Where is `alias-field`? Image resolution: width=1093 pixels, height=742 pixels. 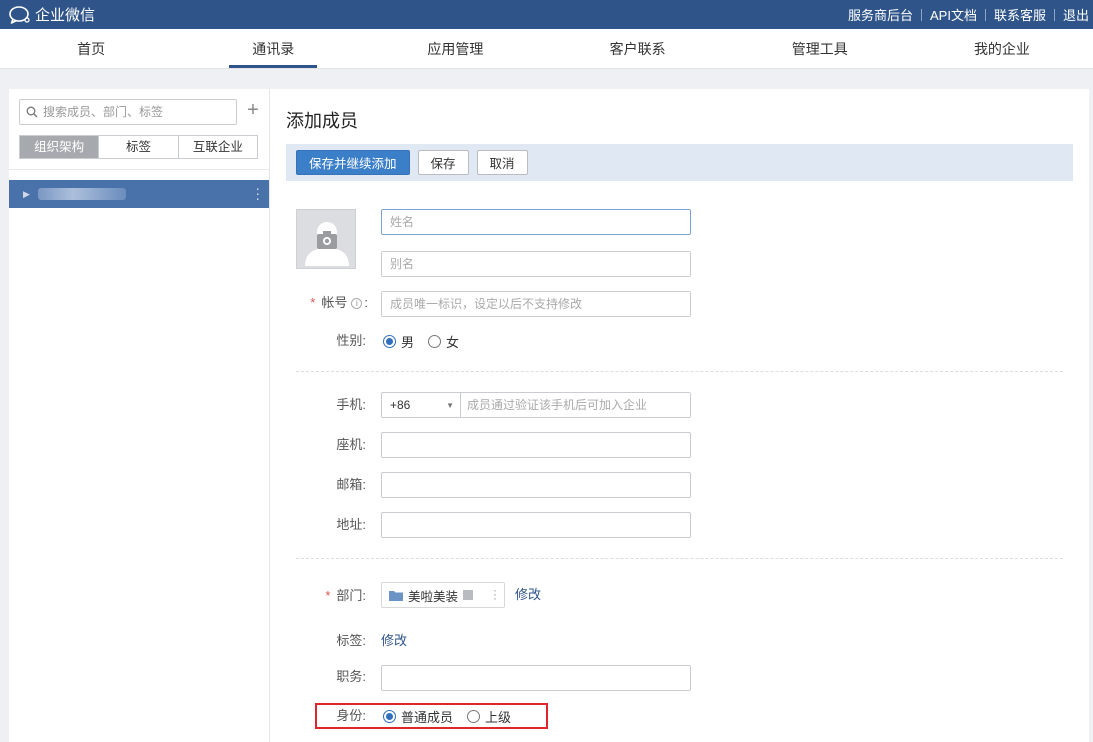
alias-field is located at coordinates (536, 264).